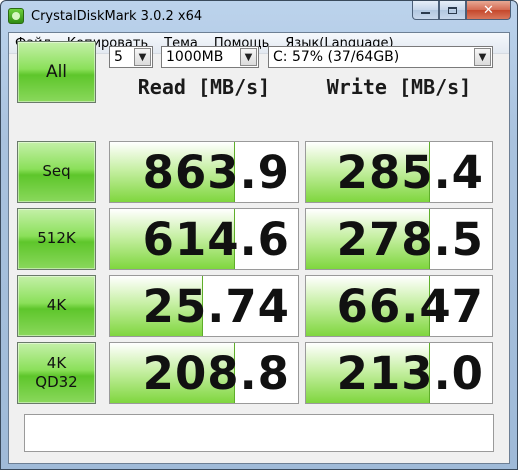  What do you see at coordinates (16, 16) in the screenshot?
I see `app-icon` at bounding box center [16, 16].